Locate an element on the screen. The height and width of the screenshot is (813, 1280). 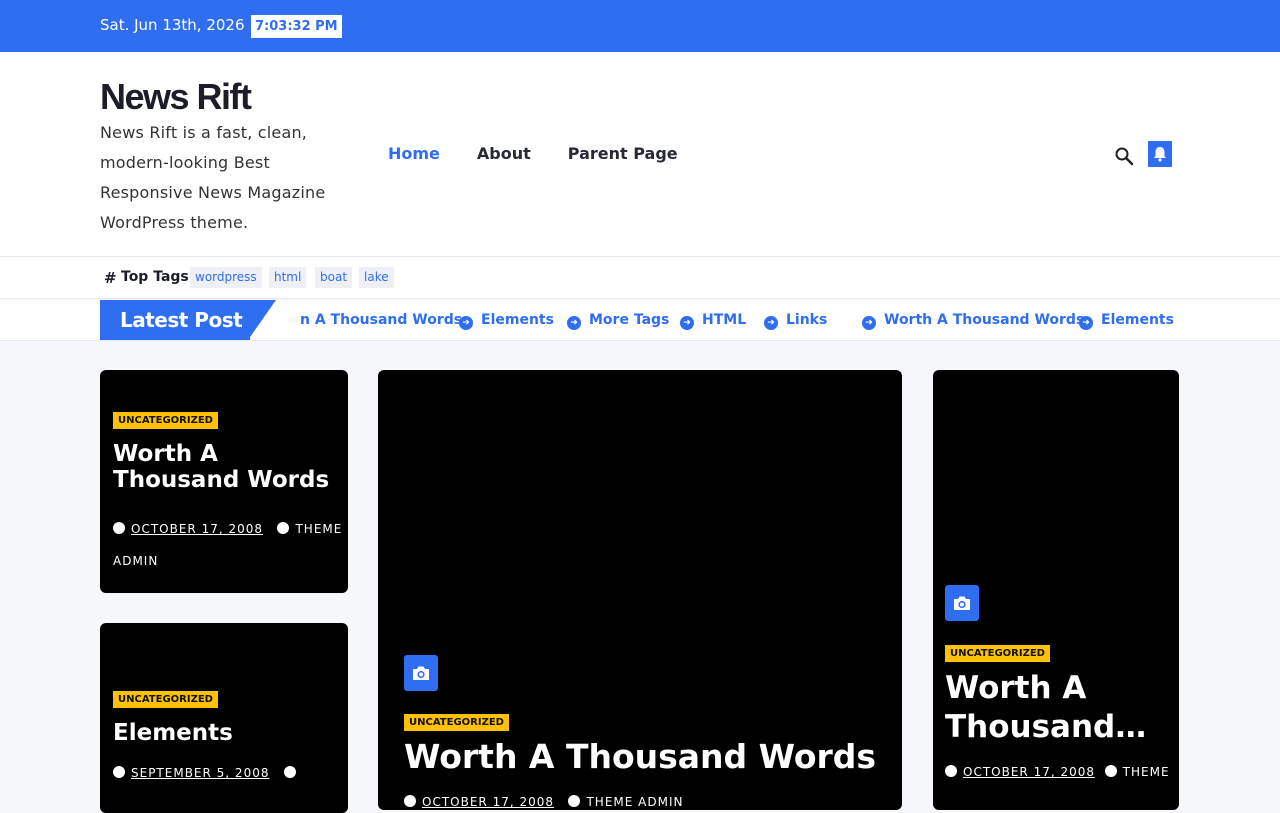
post-author: THEME is located at coordinates (1146, 772).